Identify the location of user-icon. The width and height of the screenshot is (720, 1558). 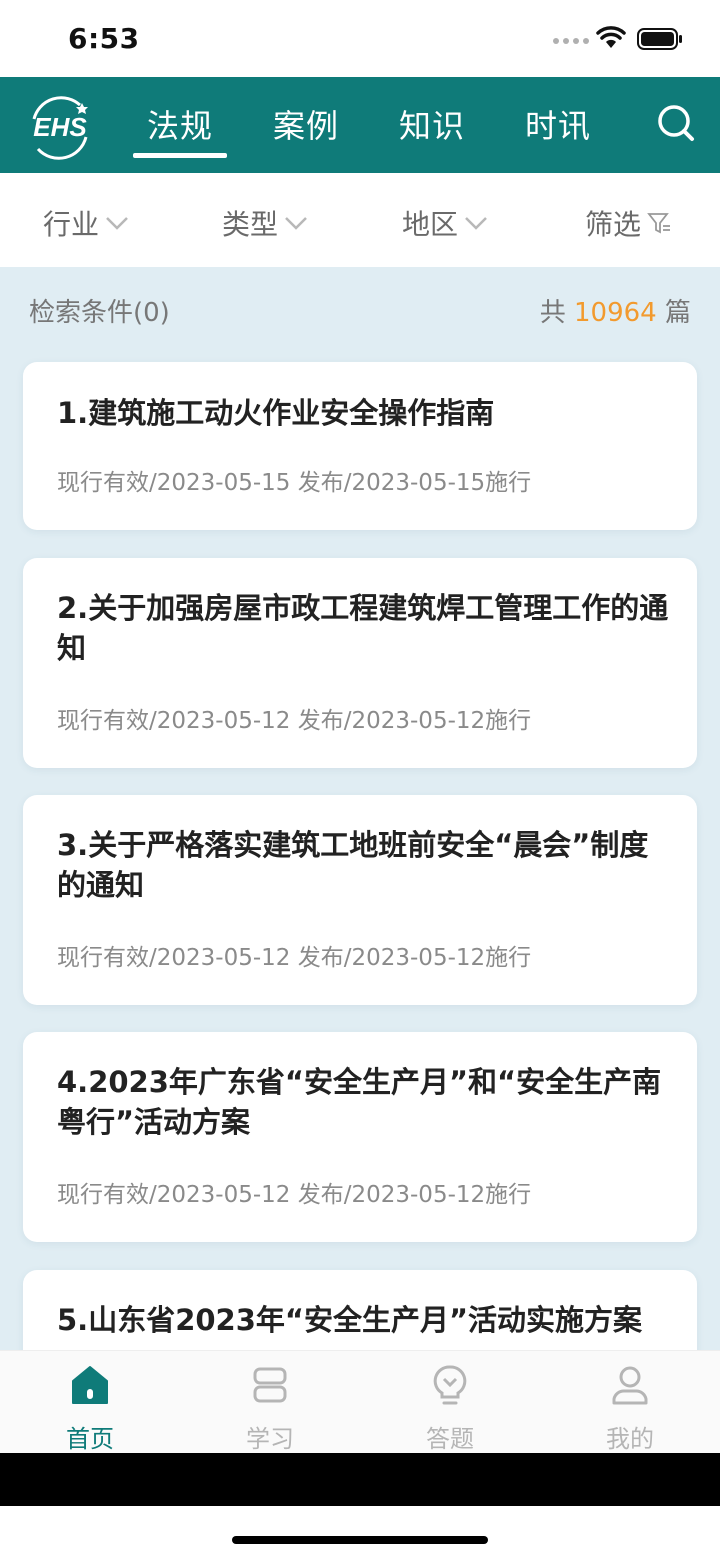
(630, 1385).